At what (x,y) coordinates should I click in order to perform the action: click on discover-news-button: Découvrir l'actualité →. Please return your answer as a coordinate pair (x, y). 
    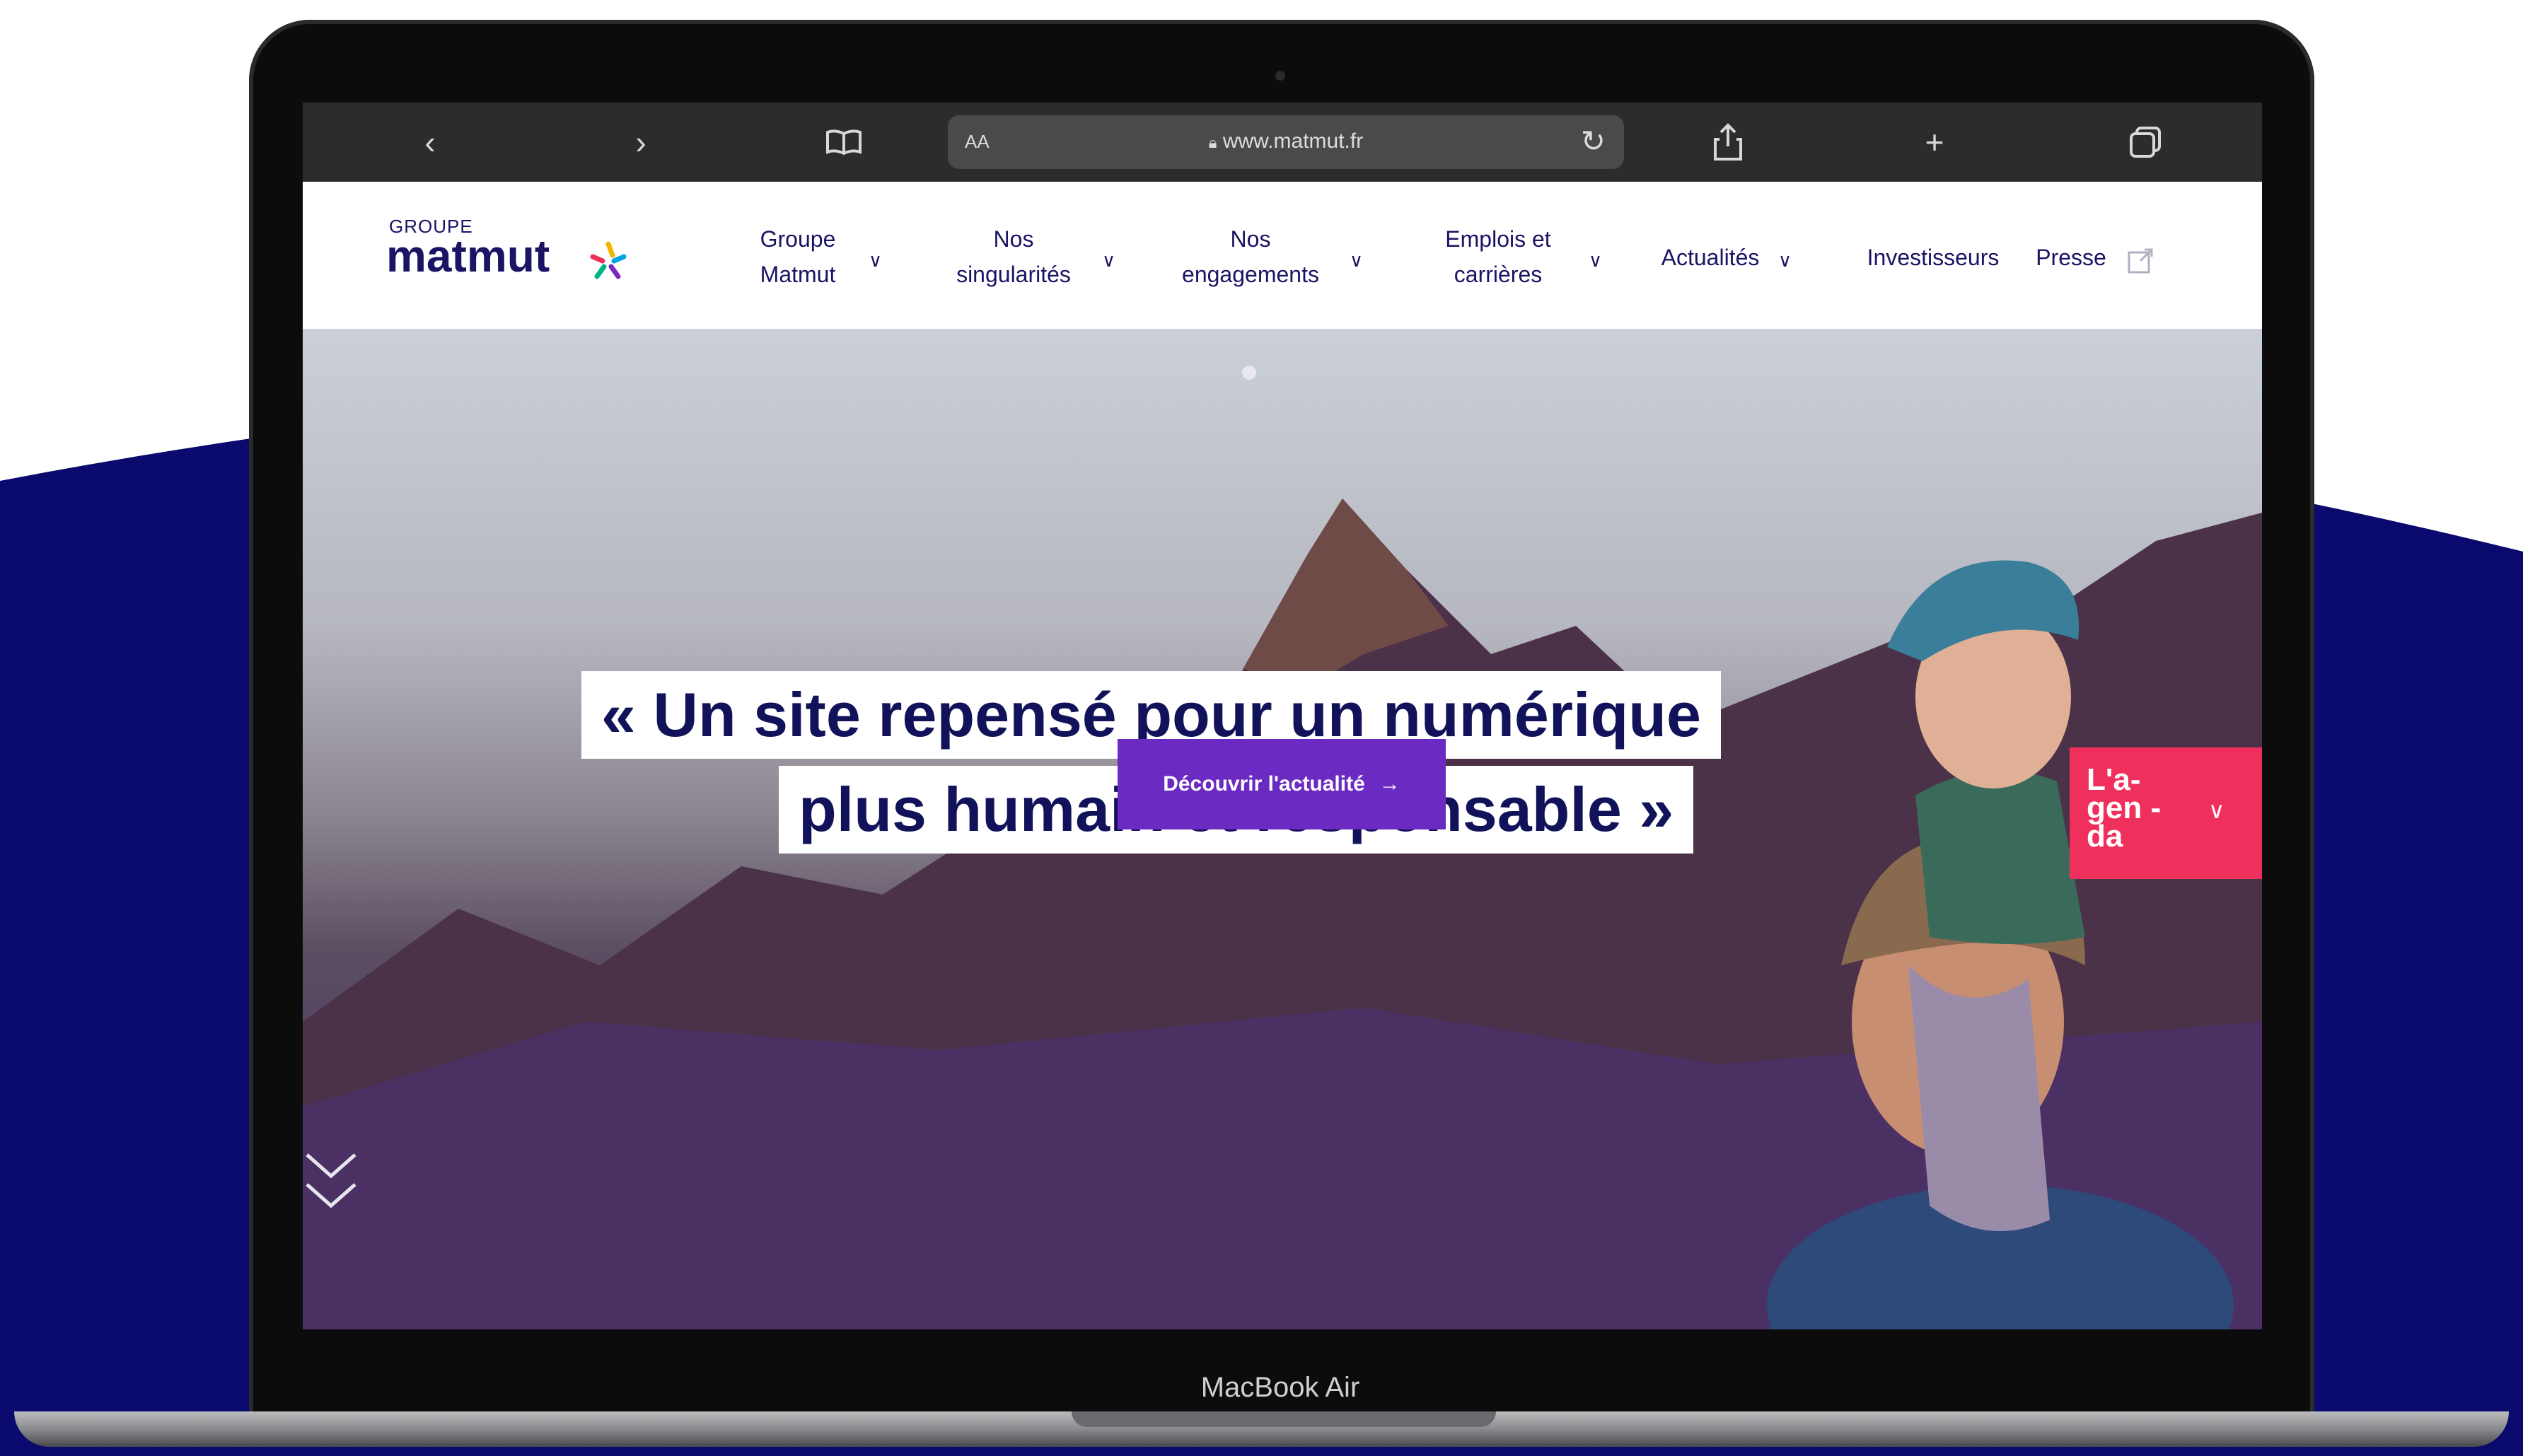
    Looking at the image, I should click on (1282, 784).